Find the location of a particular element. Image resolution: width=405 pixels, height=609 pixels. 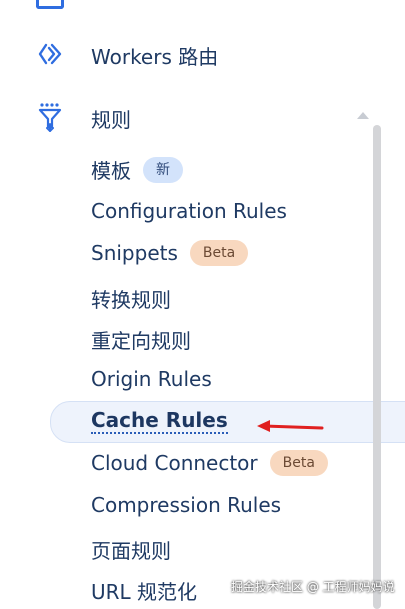

submenu-item-configuration-rules: Configuration Rules is located at coordinates (189, 211).